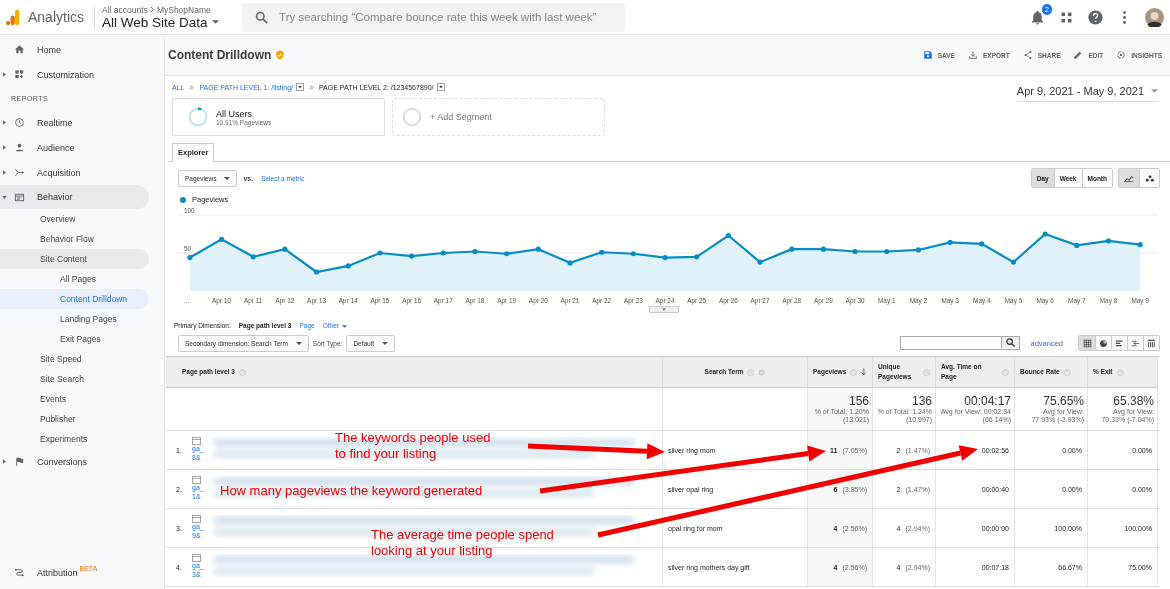 This screenshot has width=1170, height=589. What do you see at coordinates (192, 87) in the screenshot?
I see `separator-icon` at bounding box center [192, 87].